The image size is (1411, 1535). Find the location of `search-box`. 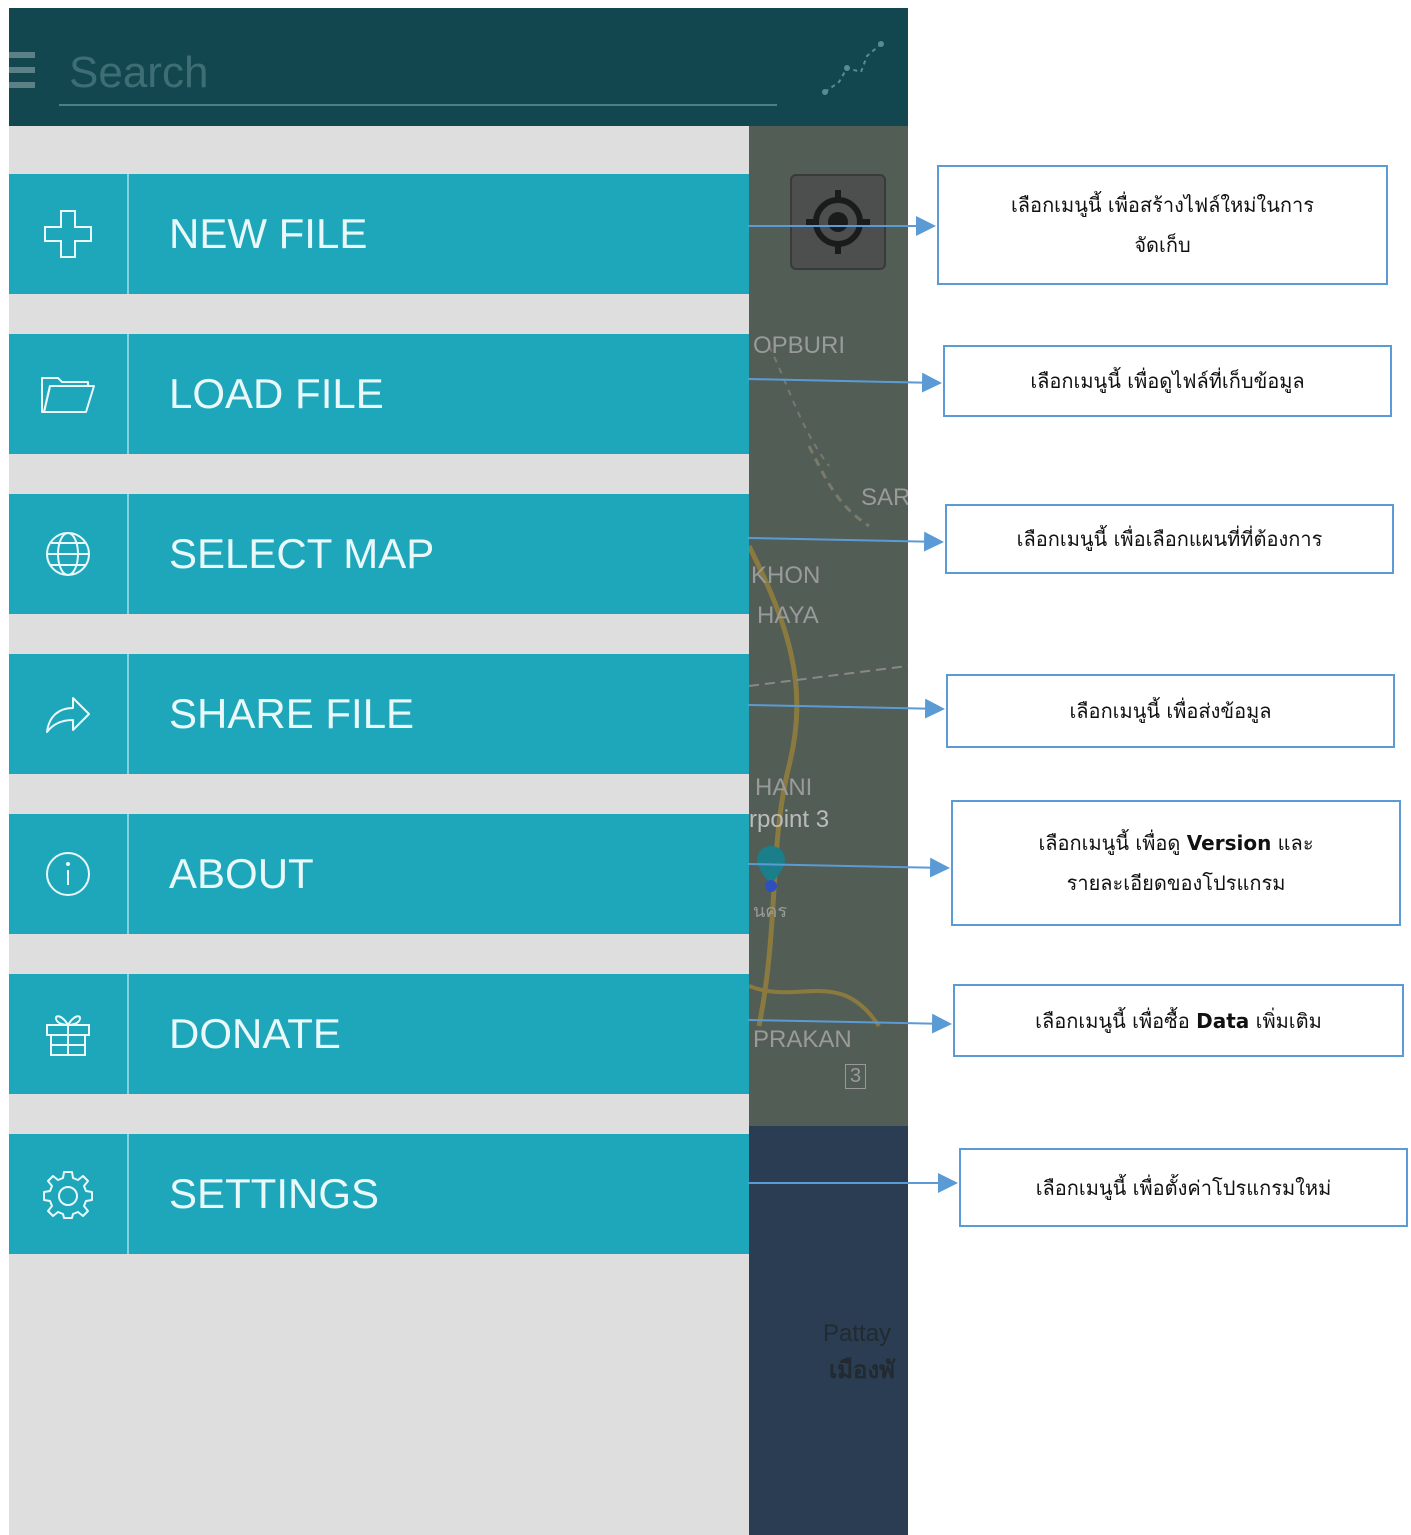

search-box is located at coordinates (418, 75).